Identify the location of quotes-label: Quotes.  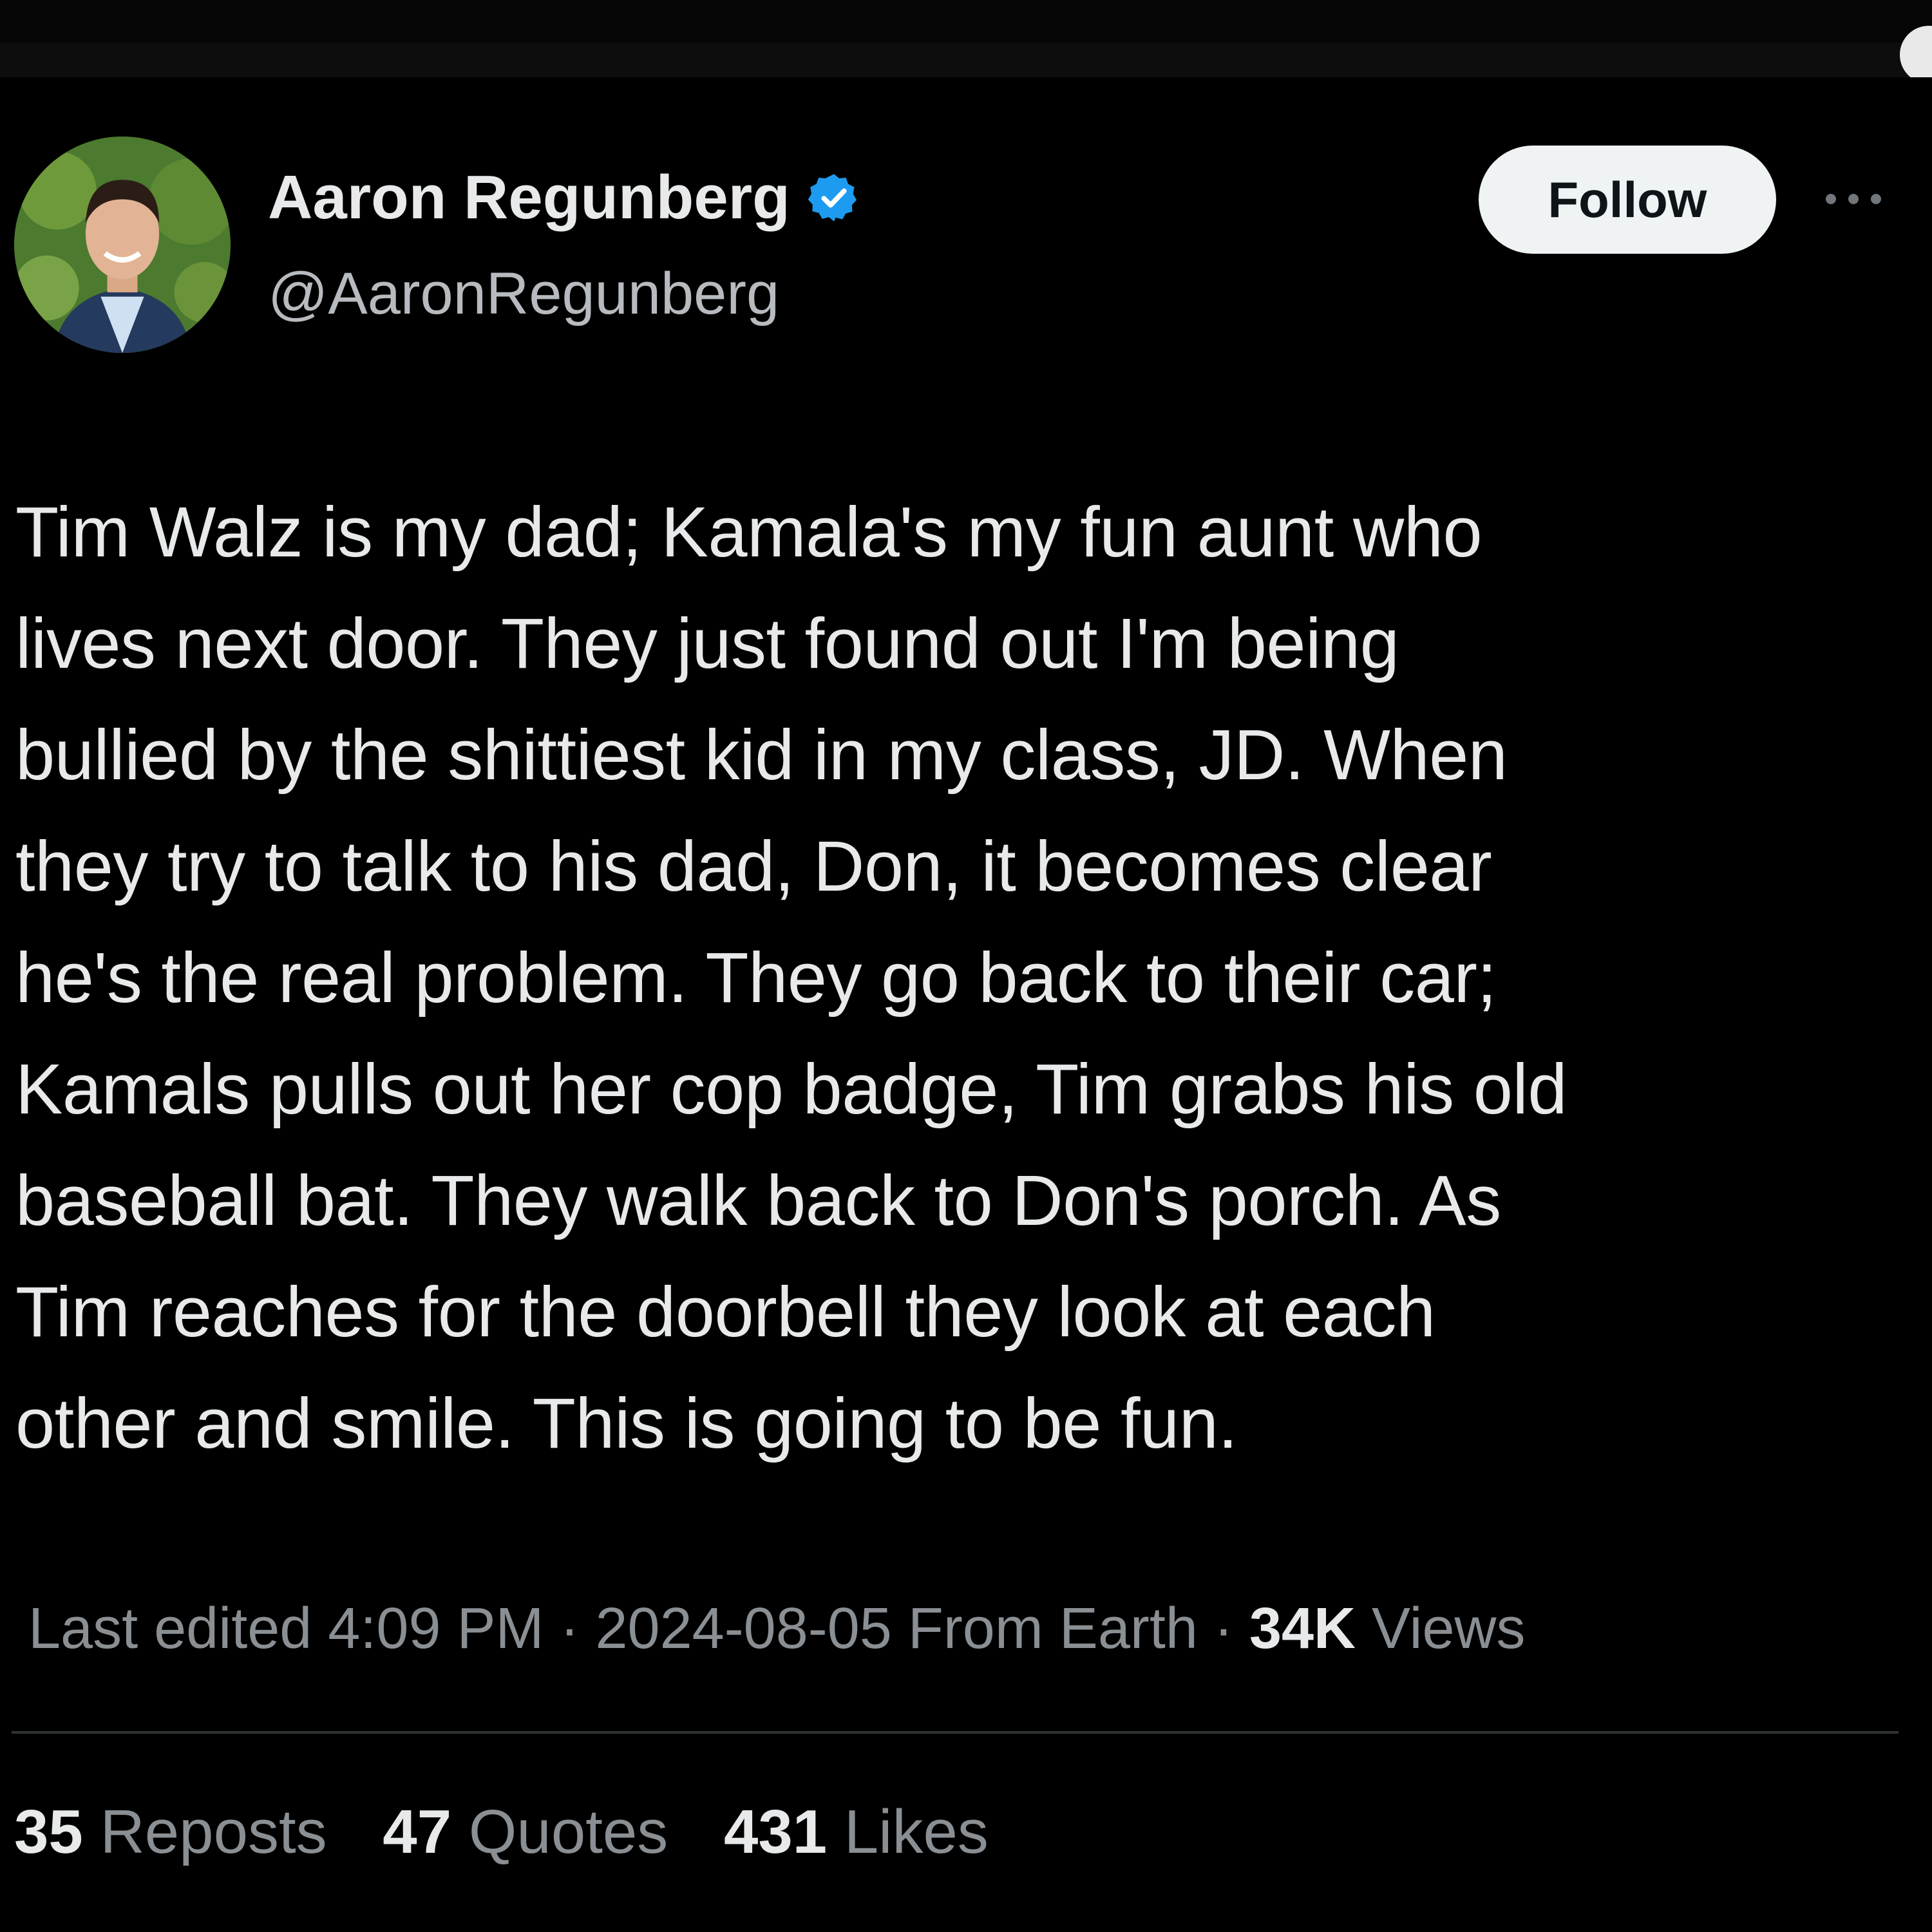
(559, 1832).